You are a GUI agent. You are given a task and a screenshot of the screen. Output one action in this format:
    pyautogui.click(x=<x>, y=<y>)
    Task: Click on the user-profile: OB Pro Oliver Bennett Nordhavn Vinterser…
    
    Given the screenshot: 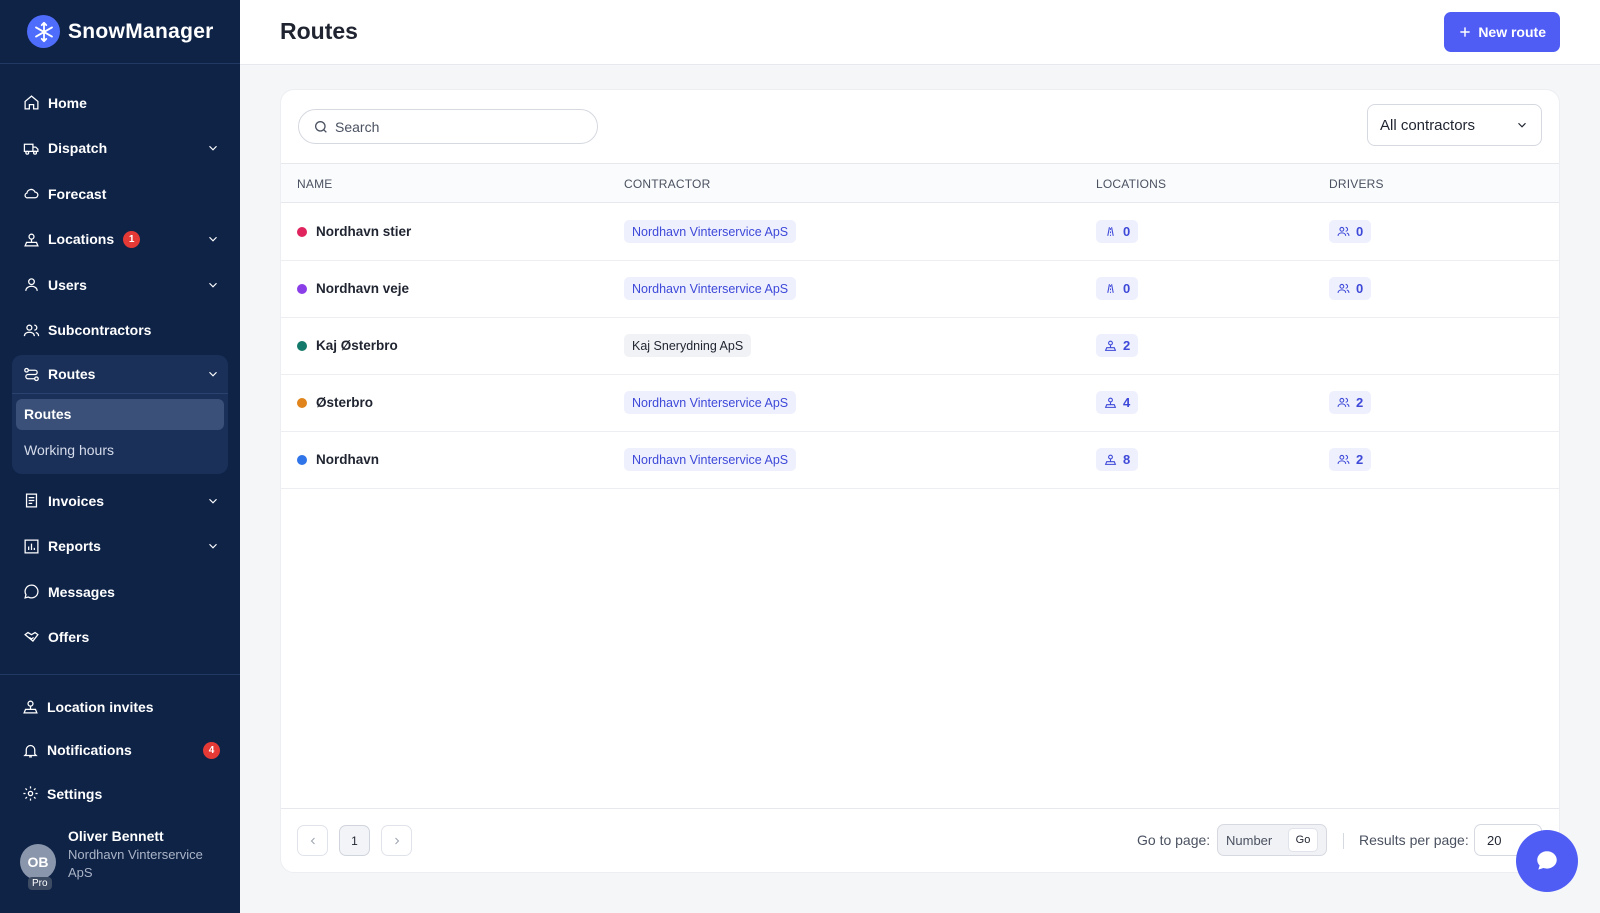 What is the action you would take?
    pyautogui.click(x=120, y=859)
    